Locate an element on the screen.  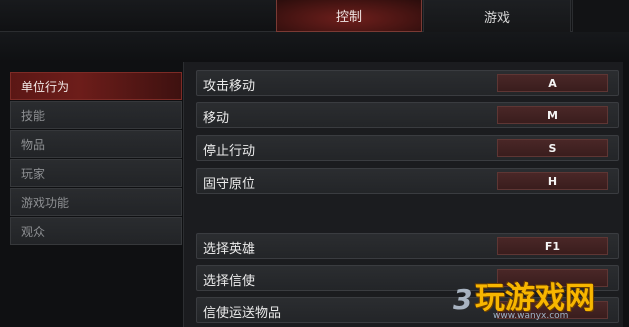
sidebar-item-game-functions: 游戏功能 is located at coordinates (96, 202).